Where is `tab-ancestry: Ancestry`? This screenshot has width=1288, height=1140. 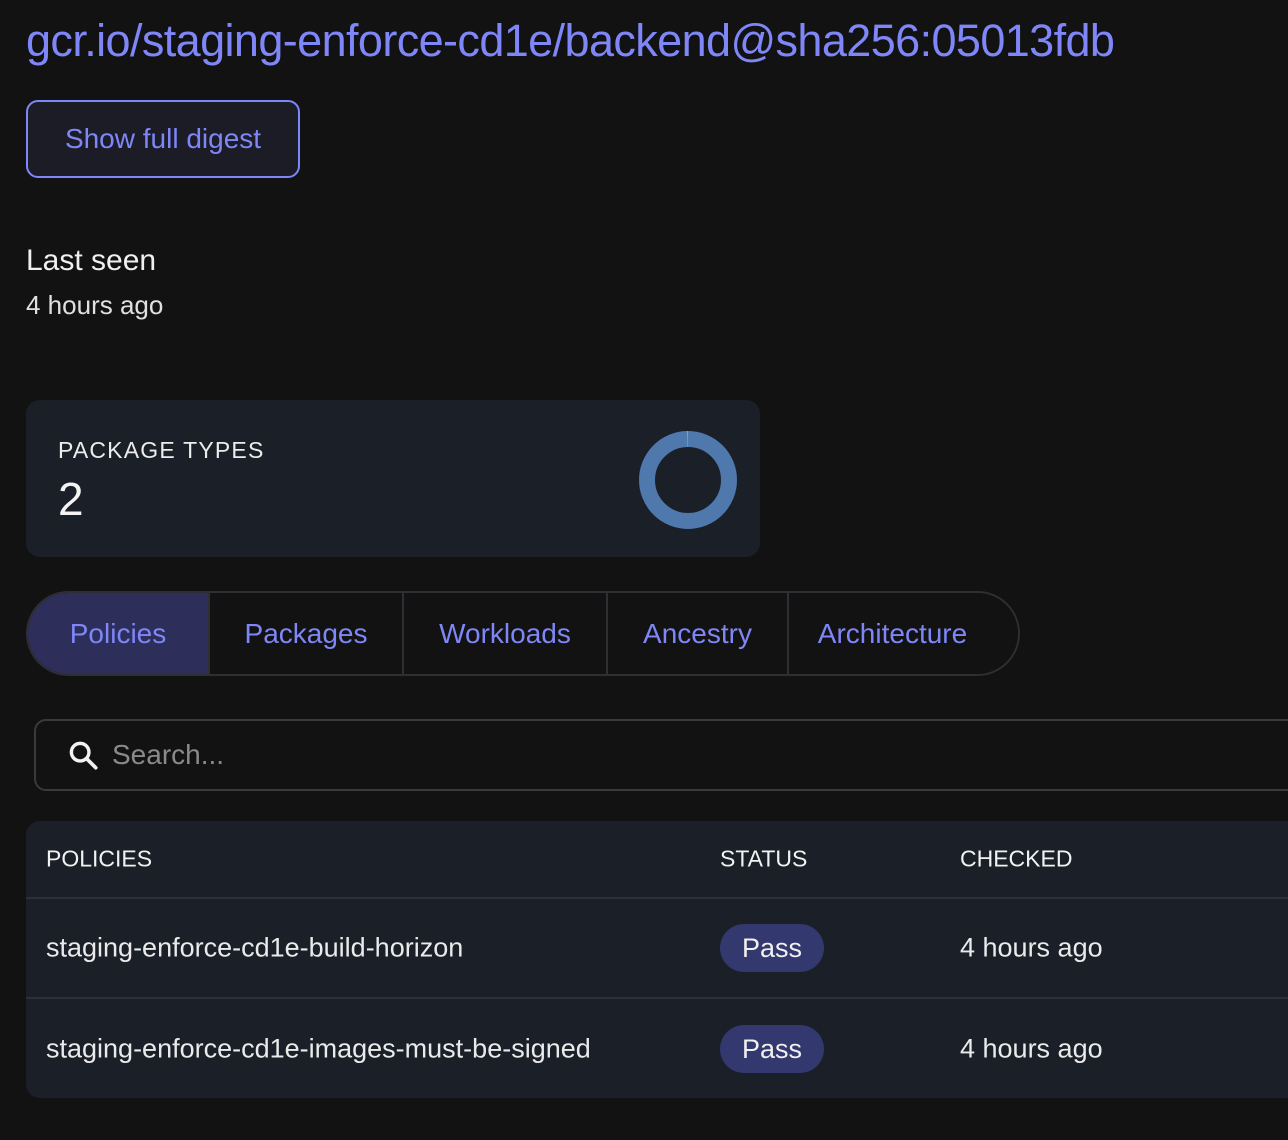
tab-ancestry: Ancestry is located at coordinates (696, 633).